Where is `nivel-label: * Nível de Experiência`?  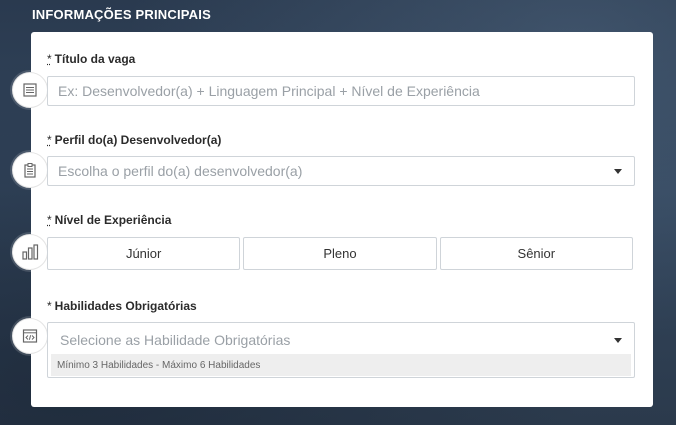
nivel-label: * Nível de Experiência is located at coordinates (109, 220).